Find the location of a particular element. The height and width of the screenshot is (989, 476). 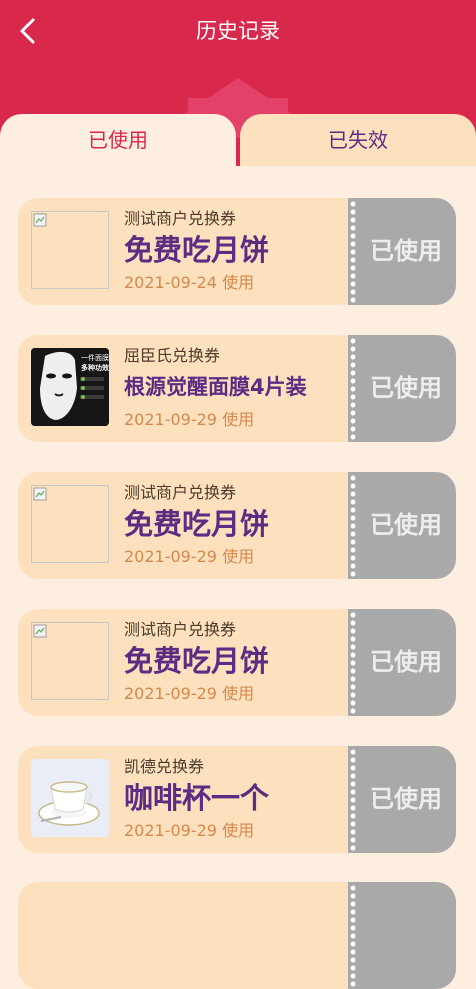

coupon-merchant: 凯德兑换券 is located at coordinates (164, 766).